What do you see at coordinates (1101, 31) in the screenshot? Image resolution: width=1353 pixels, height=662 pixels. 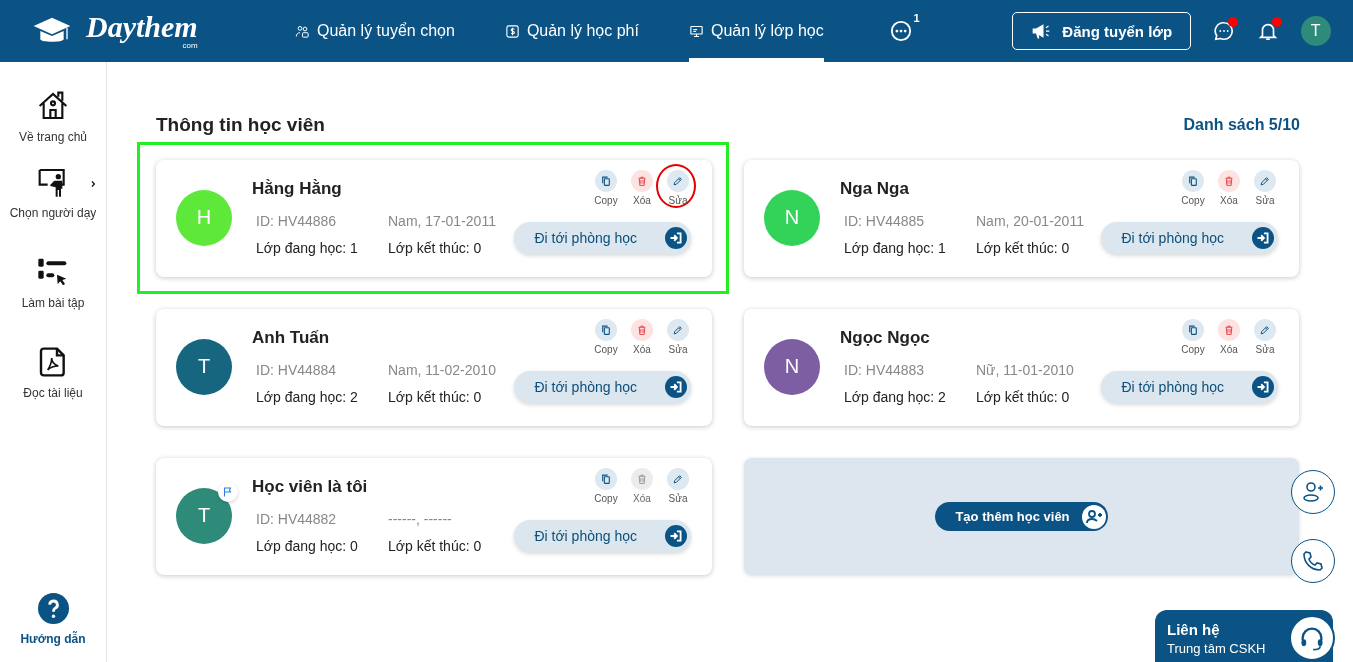 I see `post-class-button: Đăng tuyển lớp` at bounding box center [1101, 31].